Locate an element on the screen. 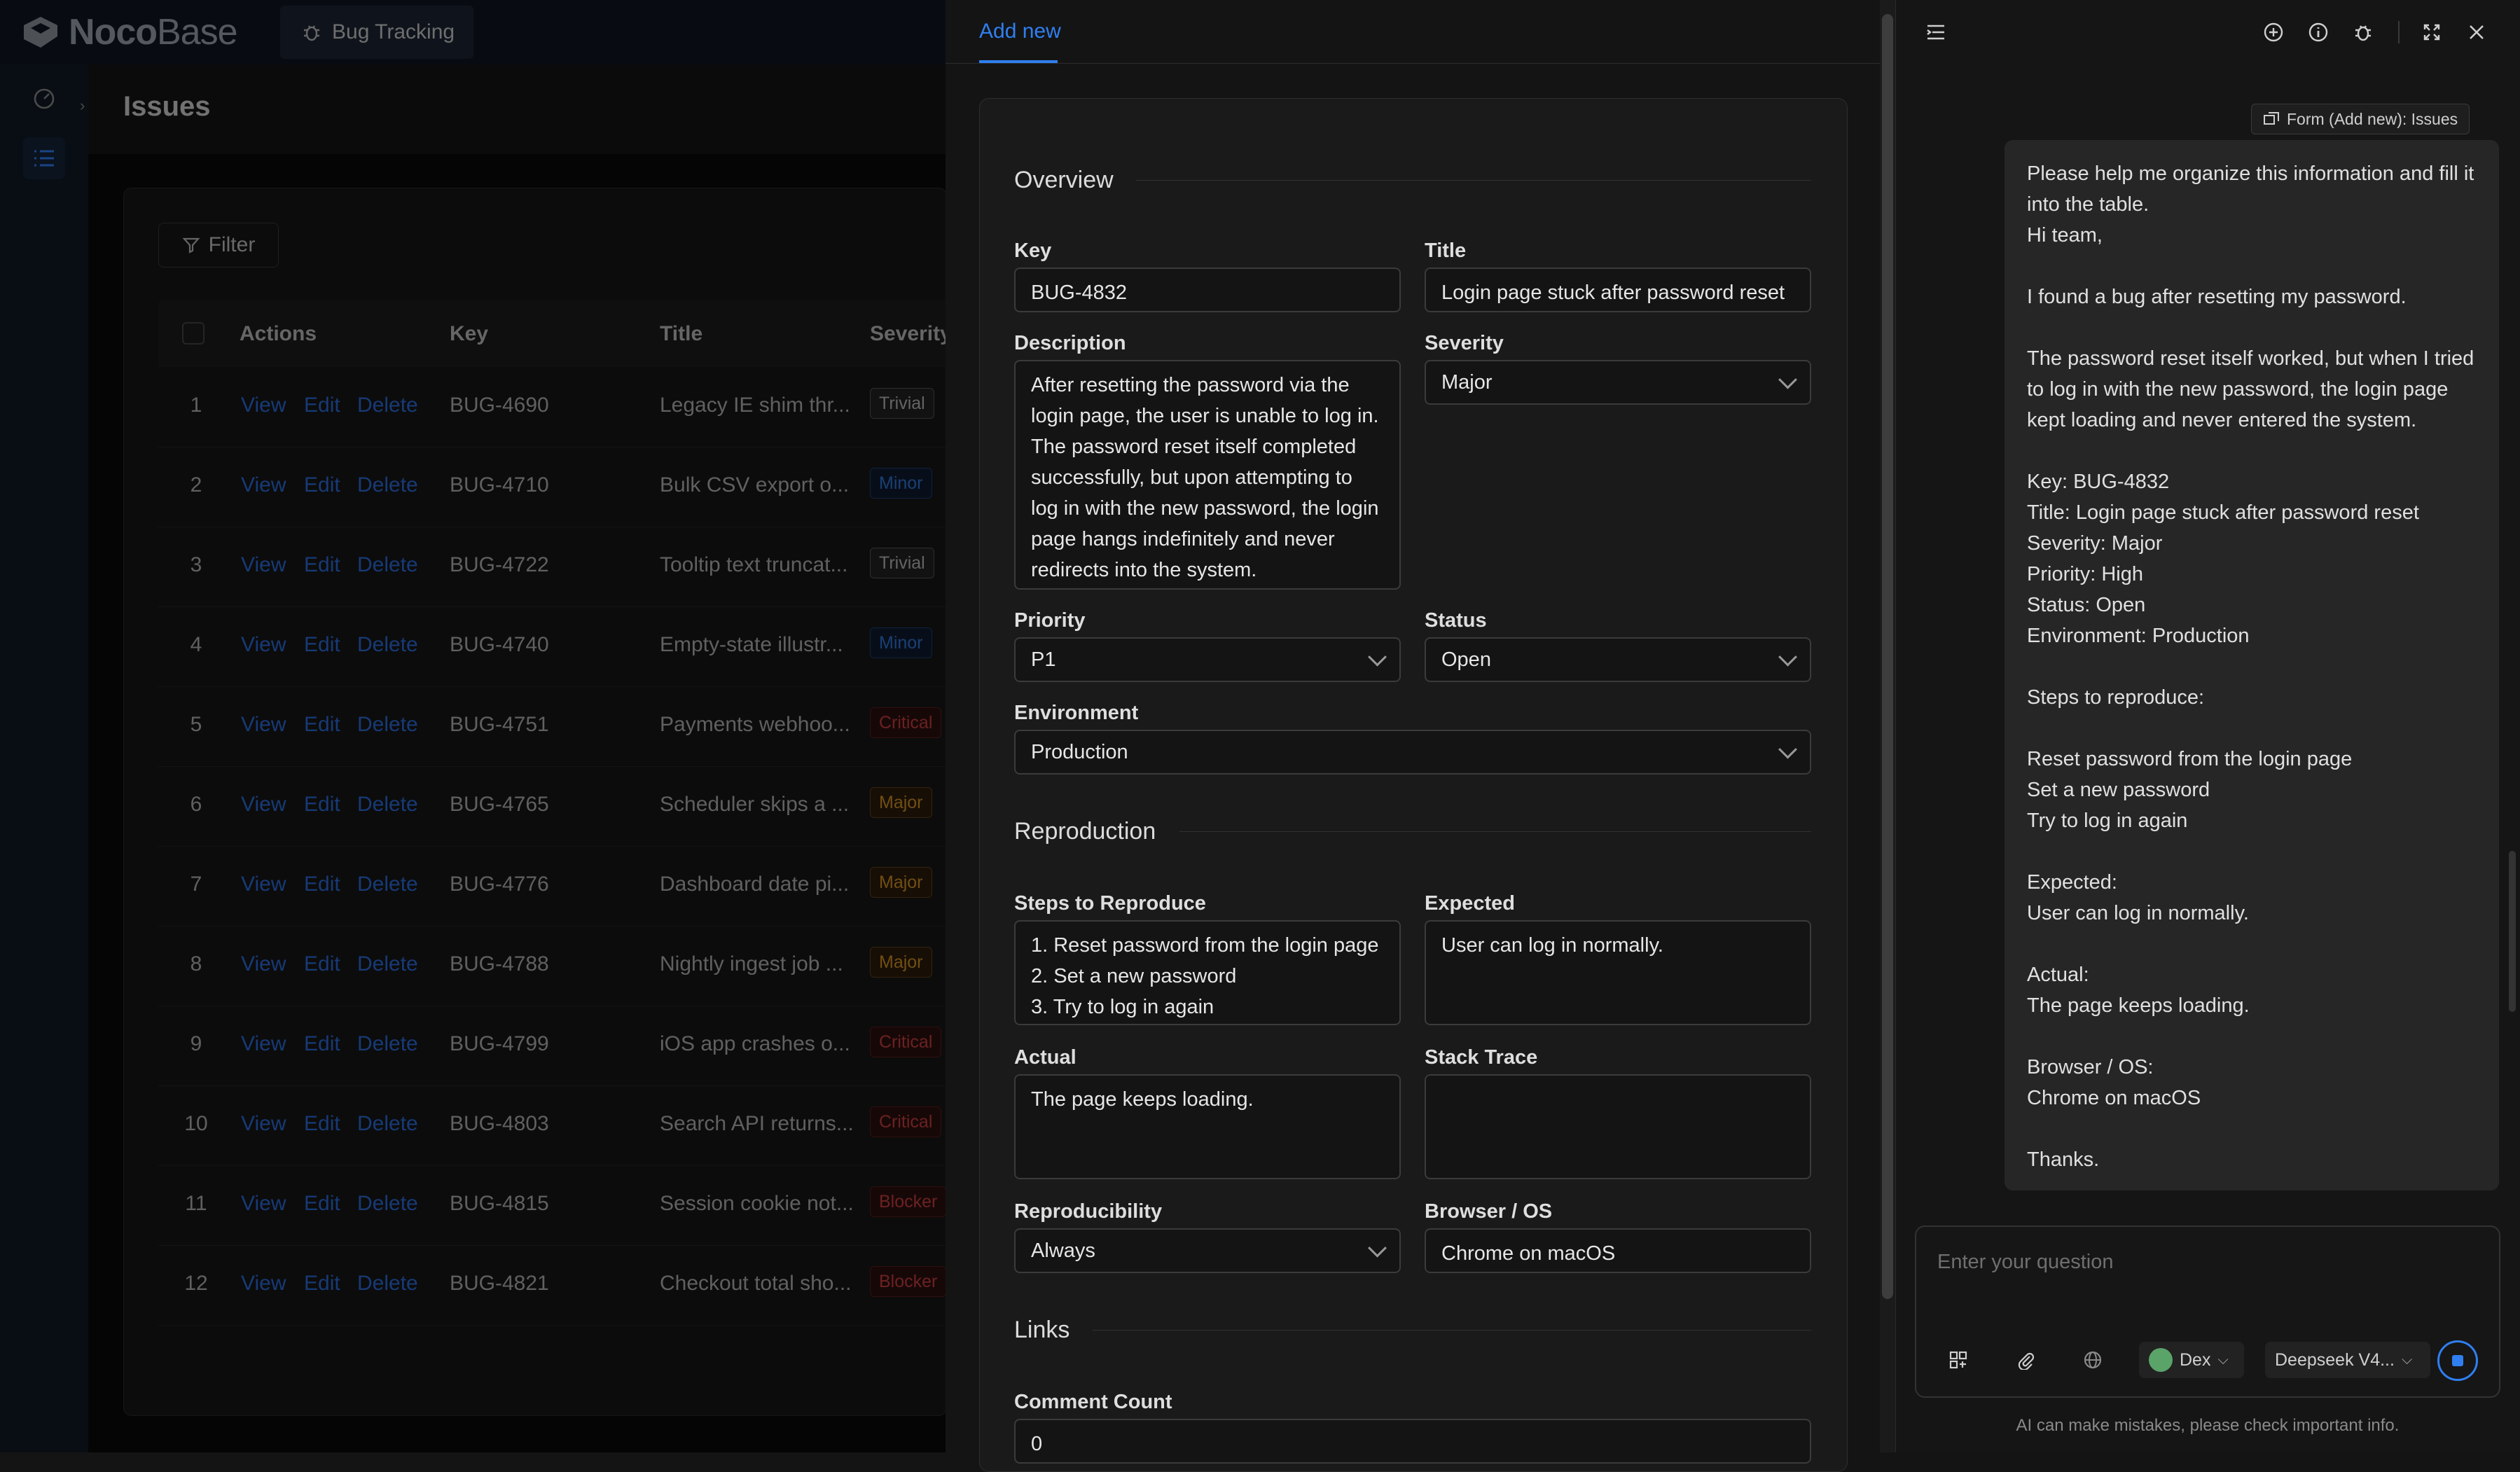 Image resolution: width=2520 pixels, height=1472 pixels. reproducibility-value: Always is located at coordinates (1063, 1251).